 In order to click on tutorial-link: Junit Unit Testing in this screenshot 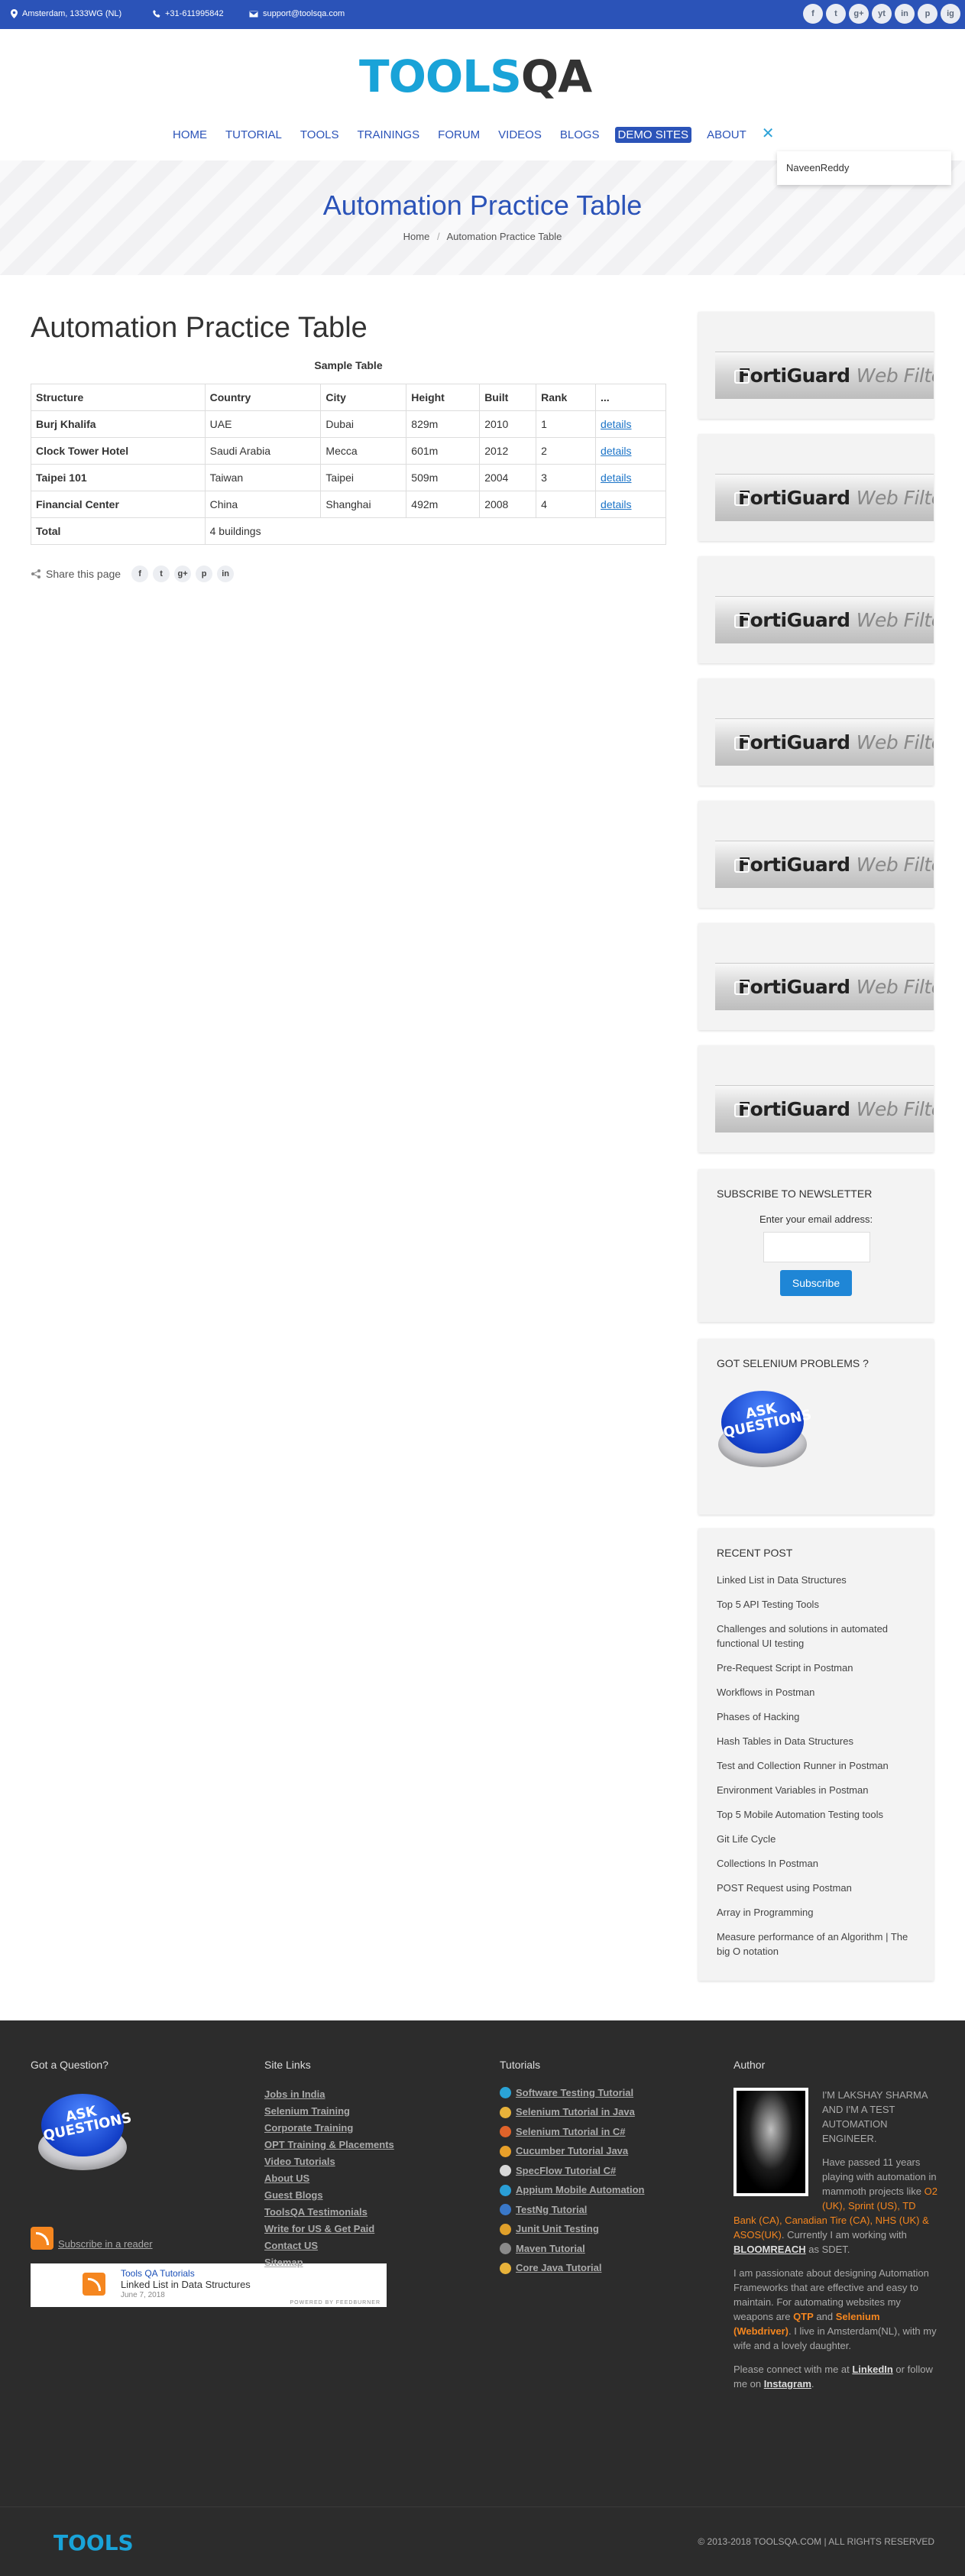, I will do `click(557, 2229)`.